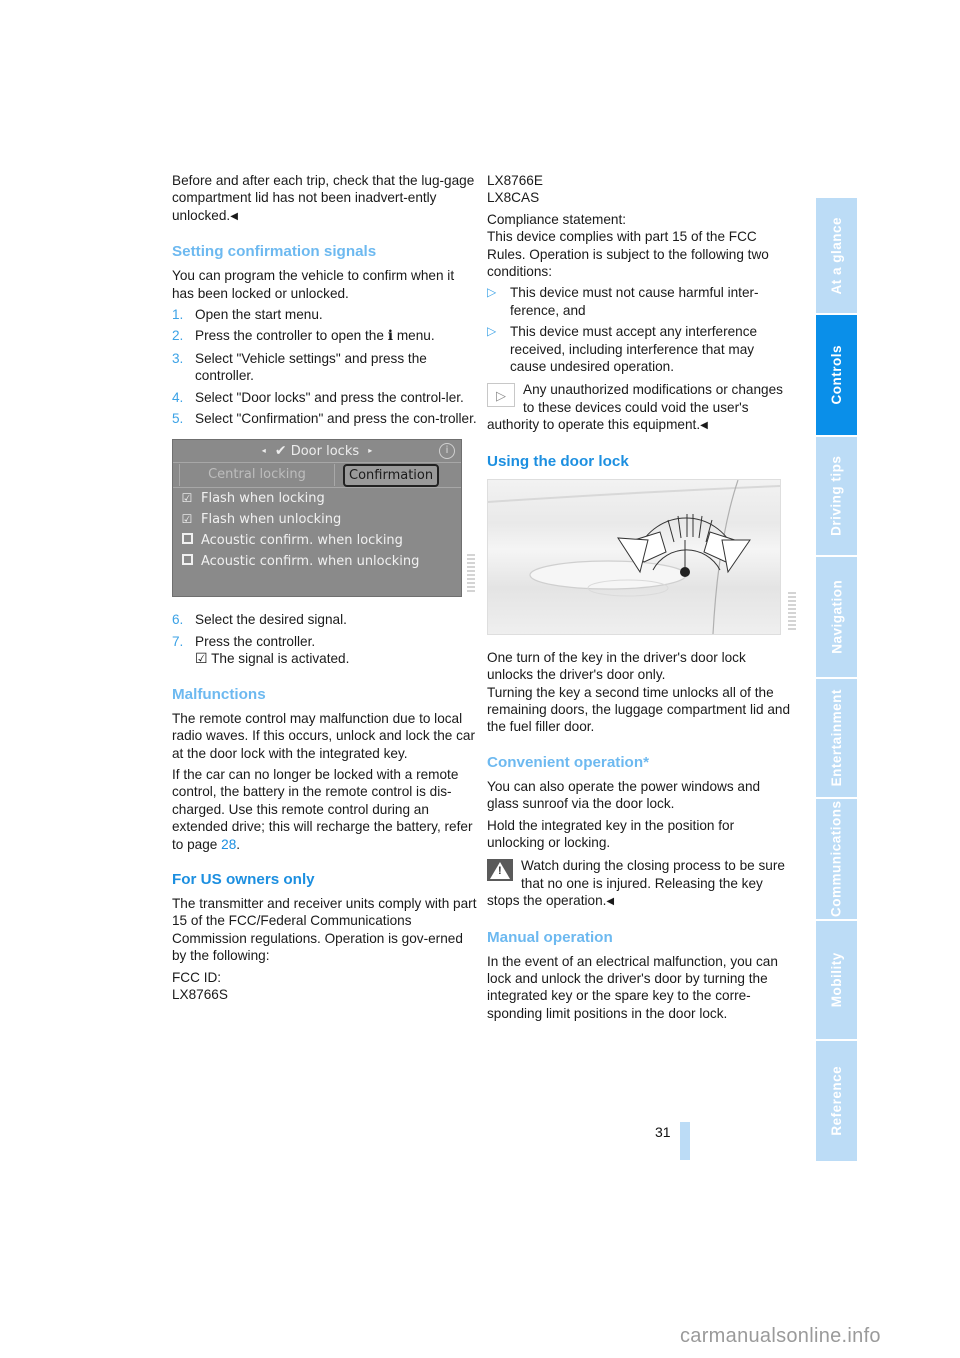 Image resolution: width=960 pixels, height=1358 pixels. I want to click on heading-malfunctions: Malfunctions, so click(219, 694).